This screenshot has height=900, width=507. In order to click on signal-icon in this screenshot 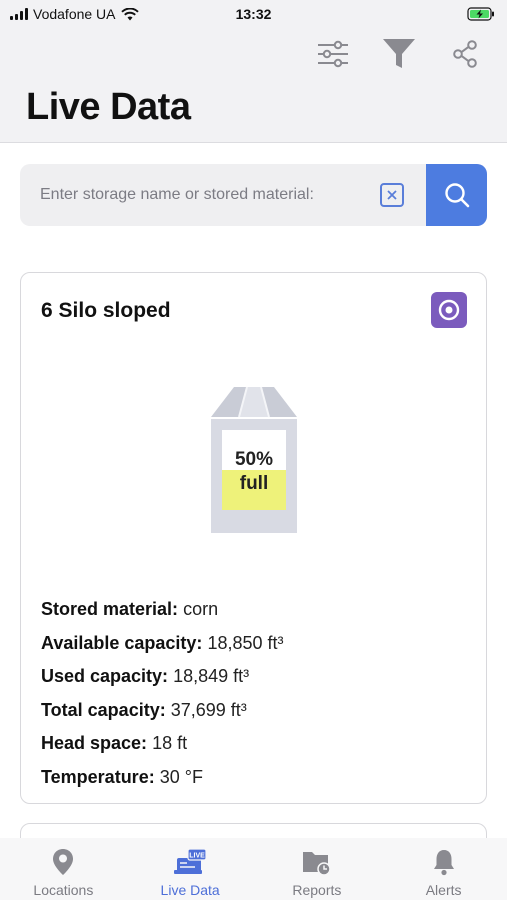, I will do `click(19, 14)`.